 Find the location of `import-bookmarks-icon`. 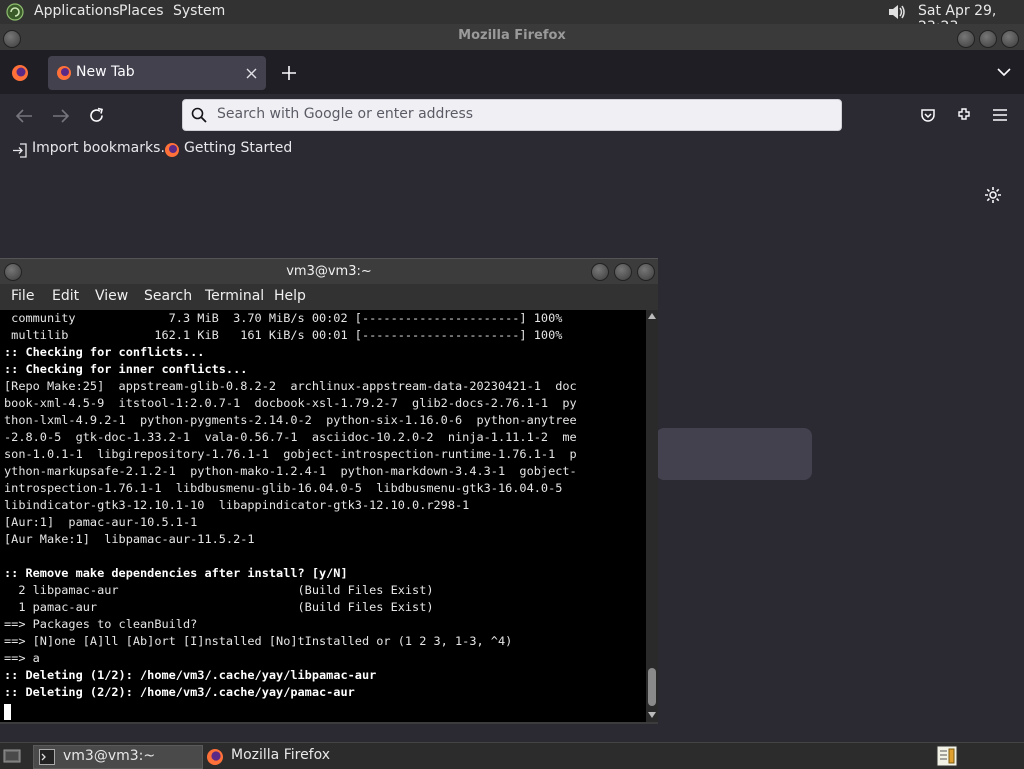

import-bookmarks-icon is located at coordinates (20, 150).